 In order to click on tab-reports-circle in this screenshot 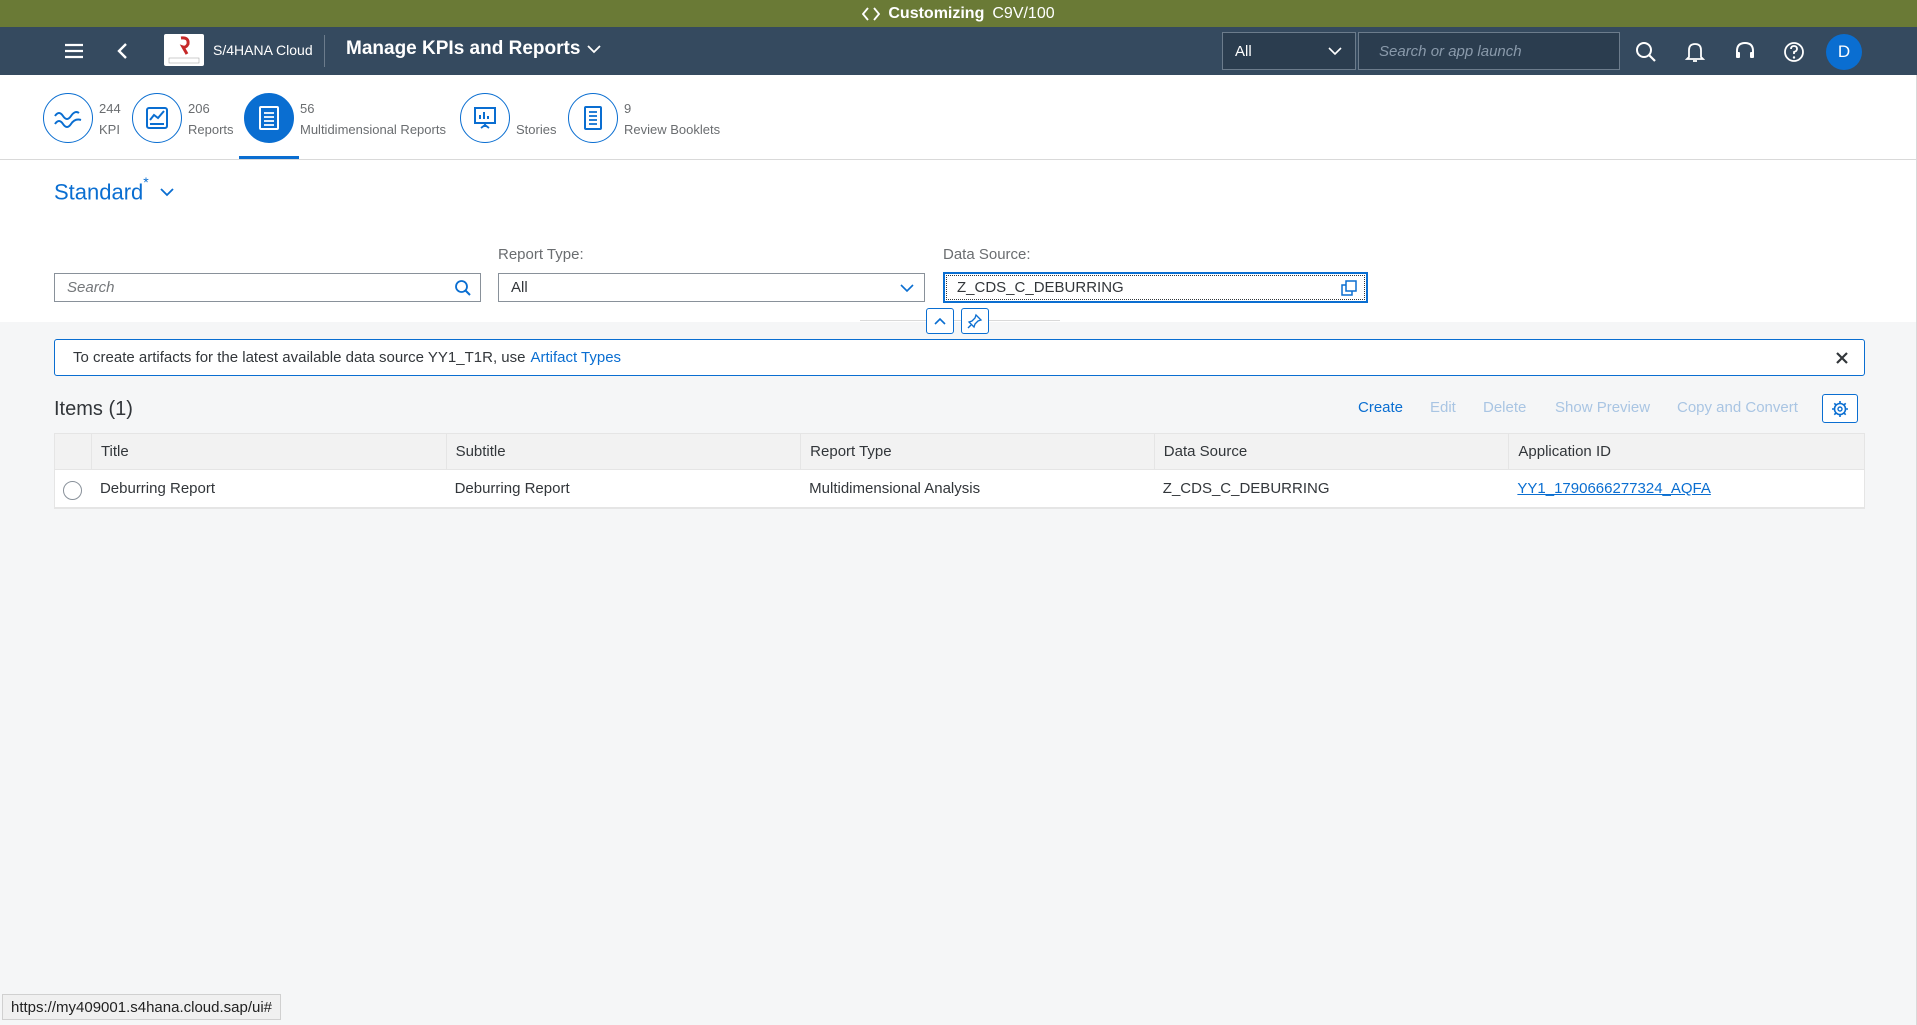, I will do `click(157, 118)`.